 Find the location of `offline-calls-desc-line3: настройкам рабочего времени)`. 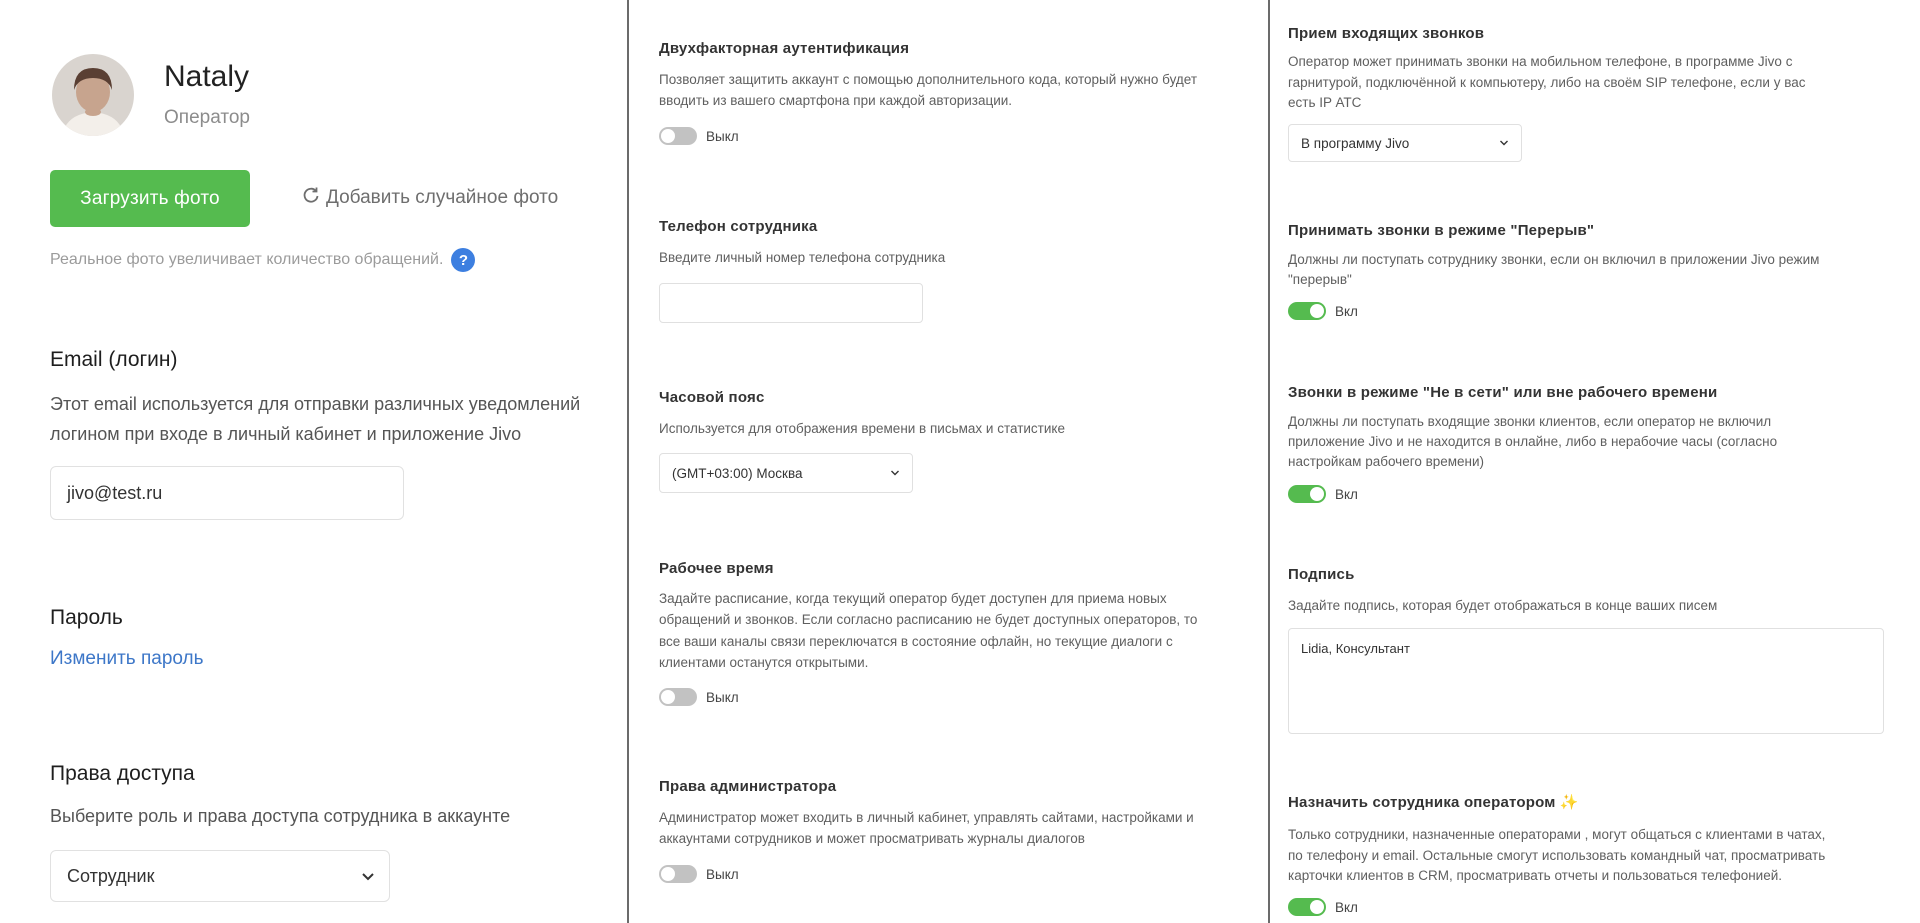

offline-calls-desc-line3: настройкам рабочего времени) is located at coordinates (1386, 461).